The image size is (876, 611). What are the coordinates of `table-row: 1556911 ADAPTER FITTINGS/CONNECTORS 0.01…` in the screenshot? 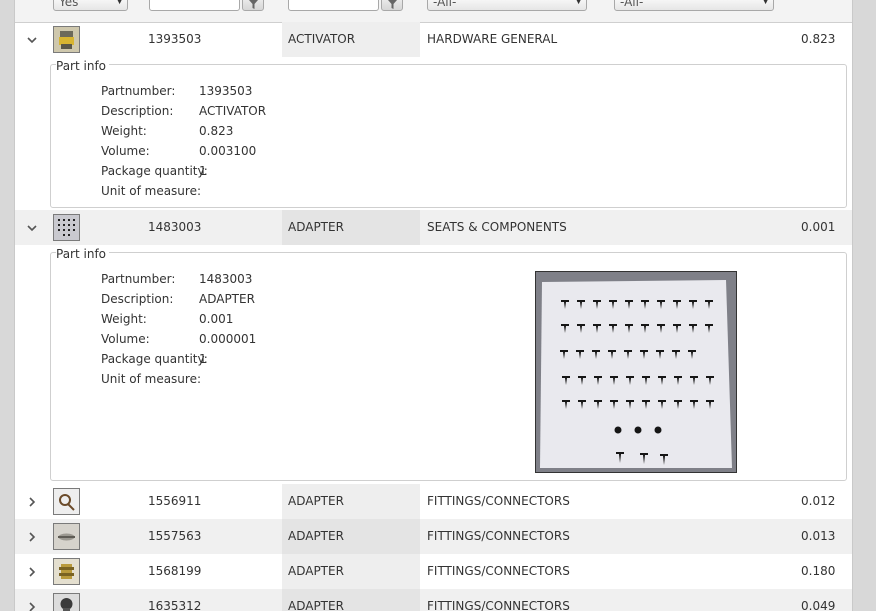 It's located at (433, 501).